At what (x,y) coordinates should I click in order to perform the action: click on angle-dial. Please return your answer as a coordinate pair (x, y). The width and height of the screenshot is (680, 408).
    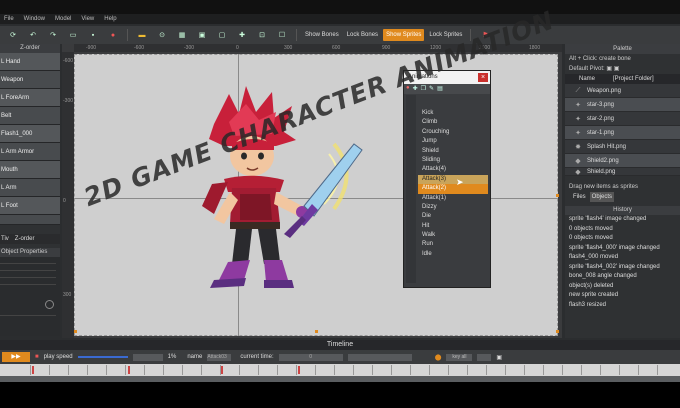
    Looking at the image, I should click on (49, 304).